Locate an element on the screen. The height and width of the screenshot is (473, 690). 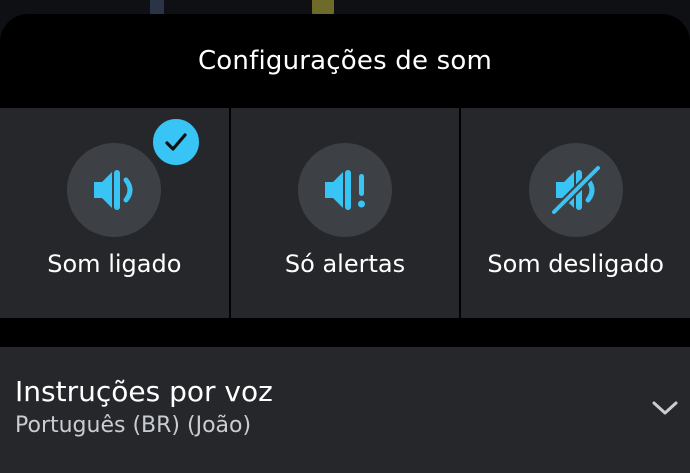
option-label: Som ligado is located at coordinates (114, 264).